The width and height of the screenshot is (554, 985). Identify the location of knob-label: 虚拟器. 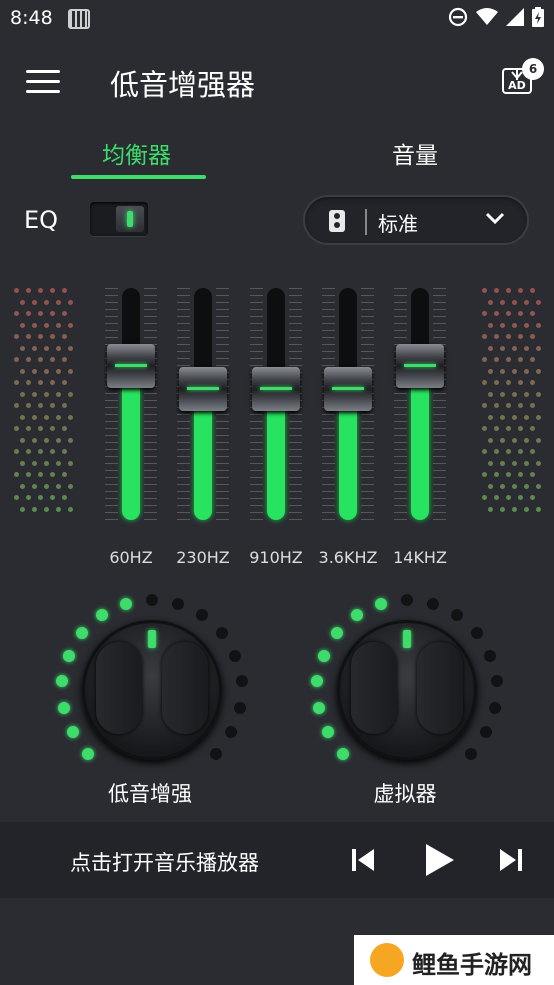
(405, 794).